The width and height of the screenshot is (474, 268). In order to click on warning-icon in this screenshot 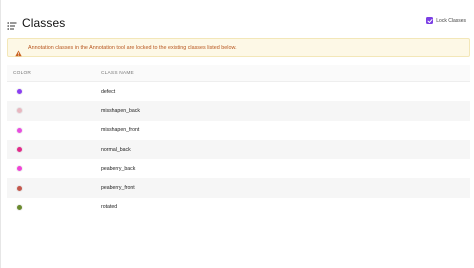, I will do `click(18, 50)`.